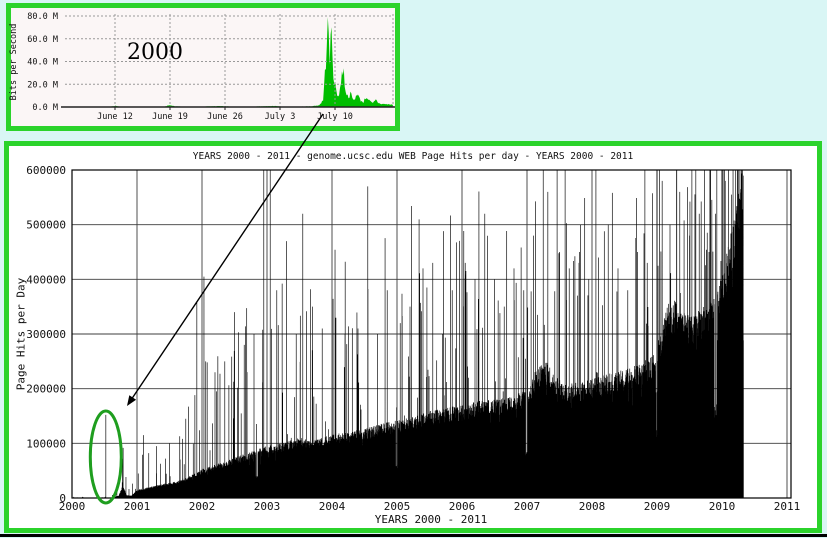 The width and height of the screenshot is (827, 538). Describe the element at coordinates (115, 117) in the screenshot. I see `inset-x-tick-label: June 12` at that location.